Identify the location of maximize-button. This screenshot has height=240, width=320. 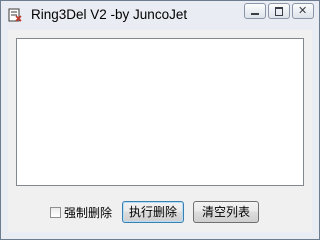
(279, 11).